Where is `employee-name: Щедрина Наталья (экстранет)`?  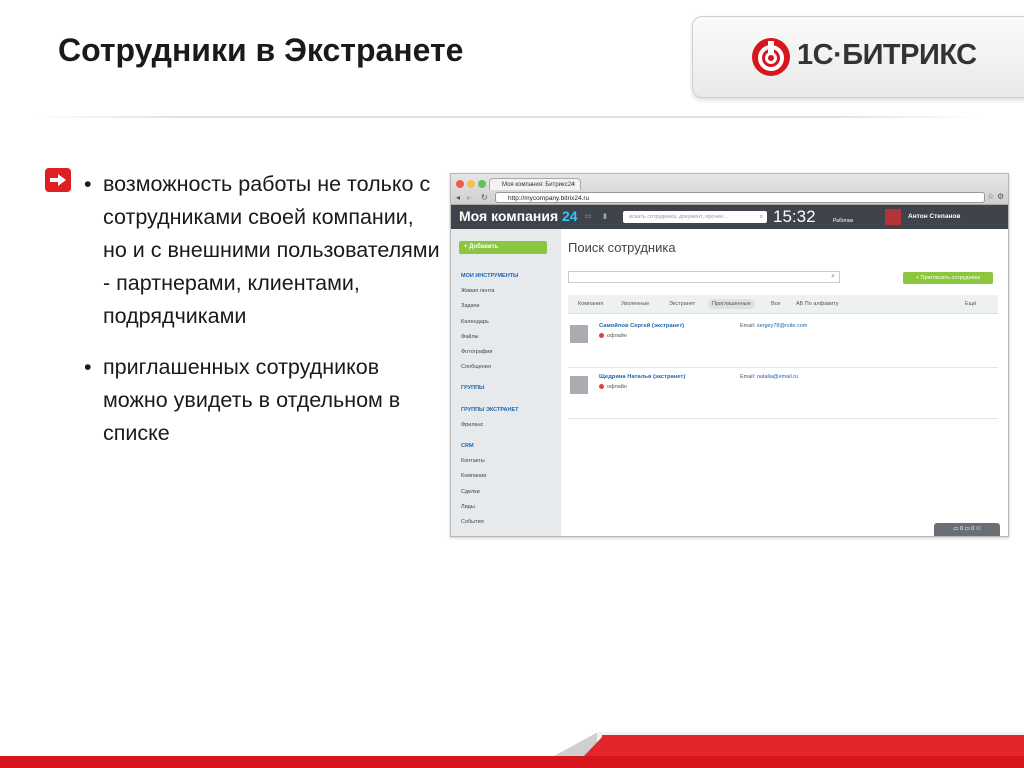 employee-name: Щедрина Наталья (экстранет) is located at coordinates (642, 377).